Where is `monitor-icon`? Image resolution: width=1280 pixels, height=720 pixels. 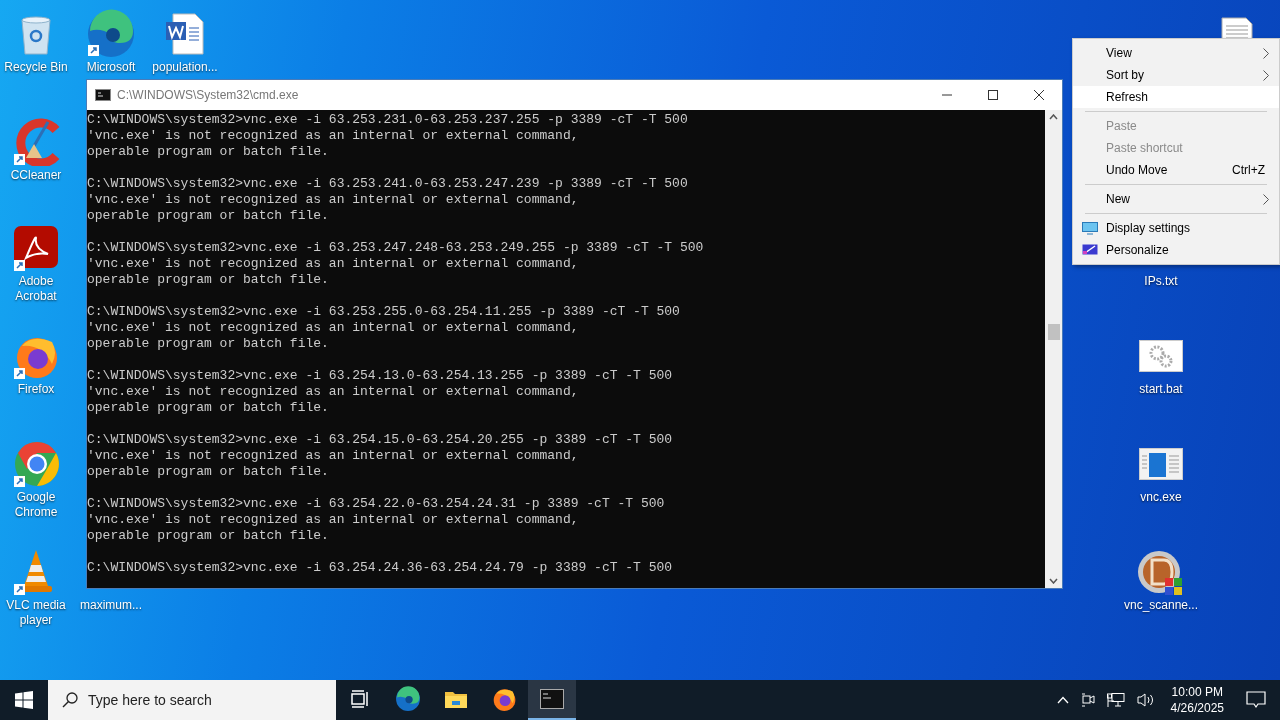 monitor-icon is located at coordinates (1089, 228).